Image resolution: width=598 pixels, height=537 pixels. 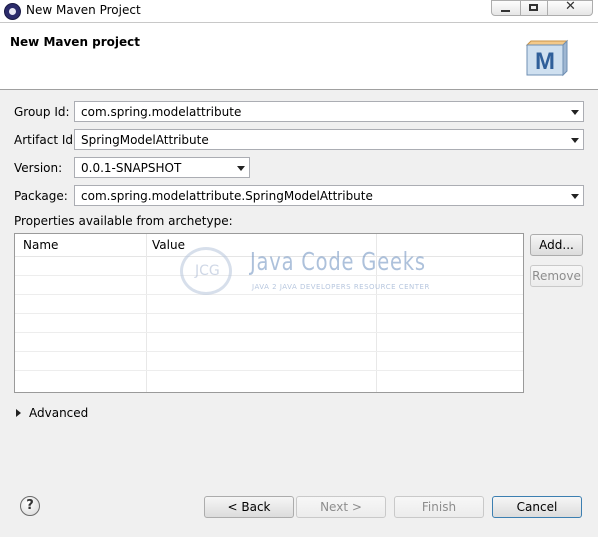 I want to click on column-header-name: Name, so click(x=40, y=245).